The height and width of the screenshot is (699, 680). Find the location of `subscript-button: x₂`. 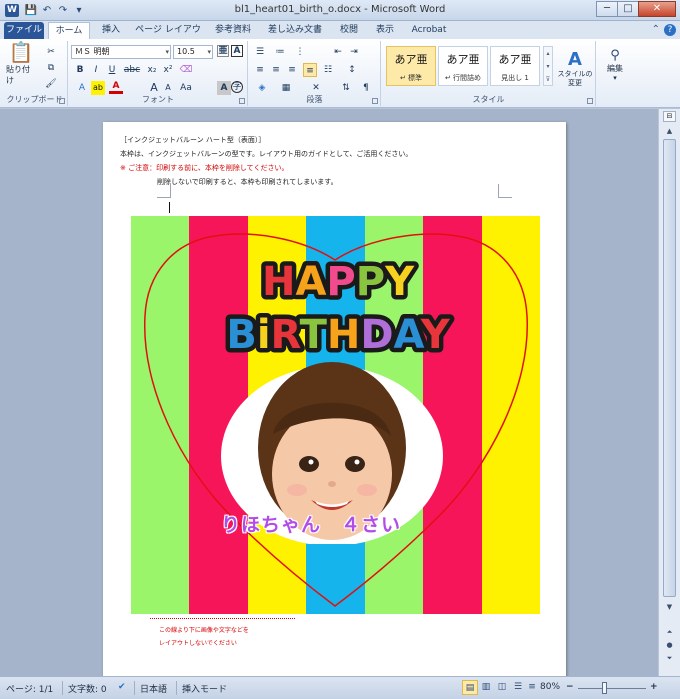

subscript-button: x₂ is located at coordinates (152, 70).